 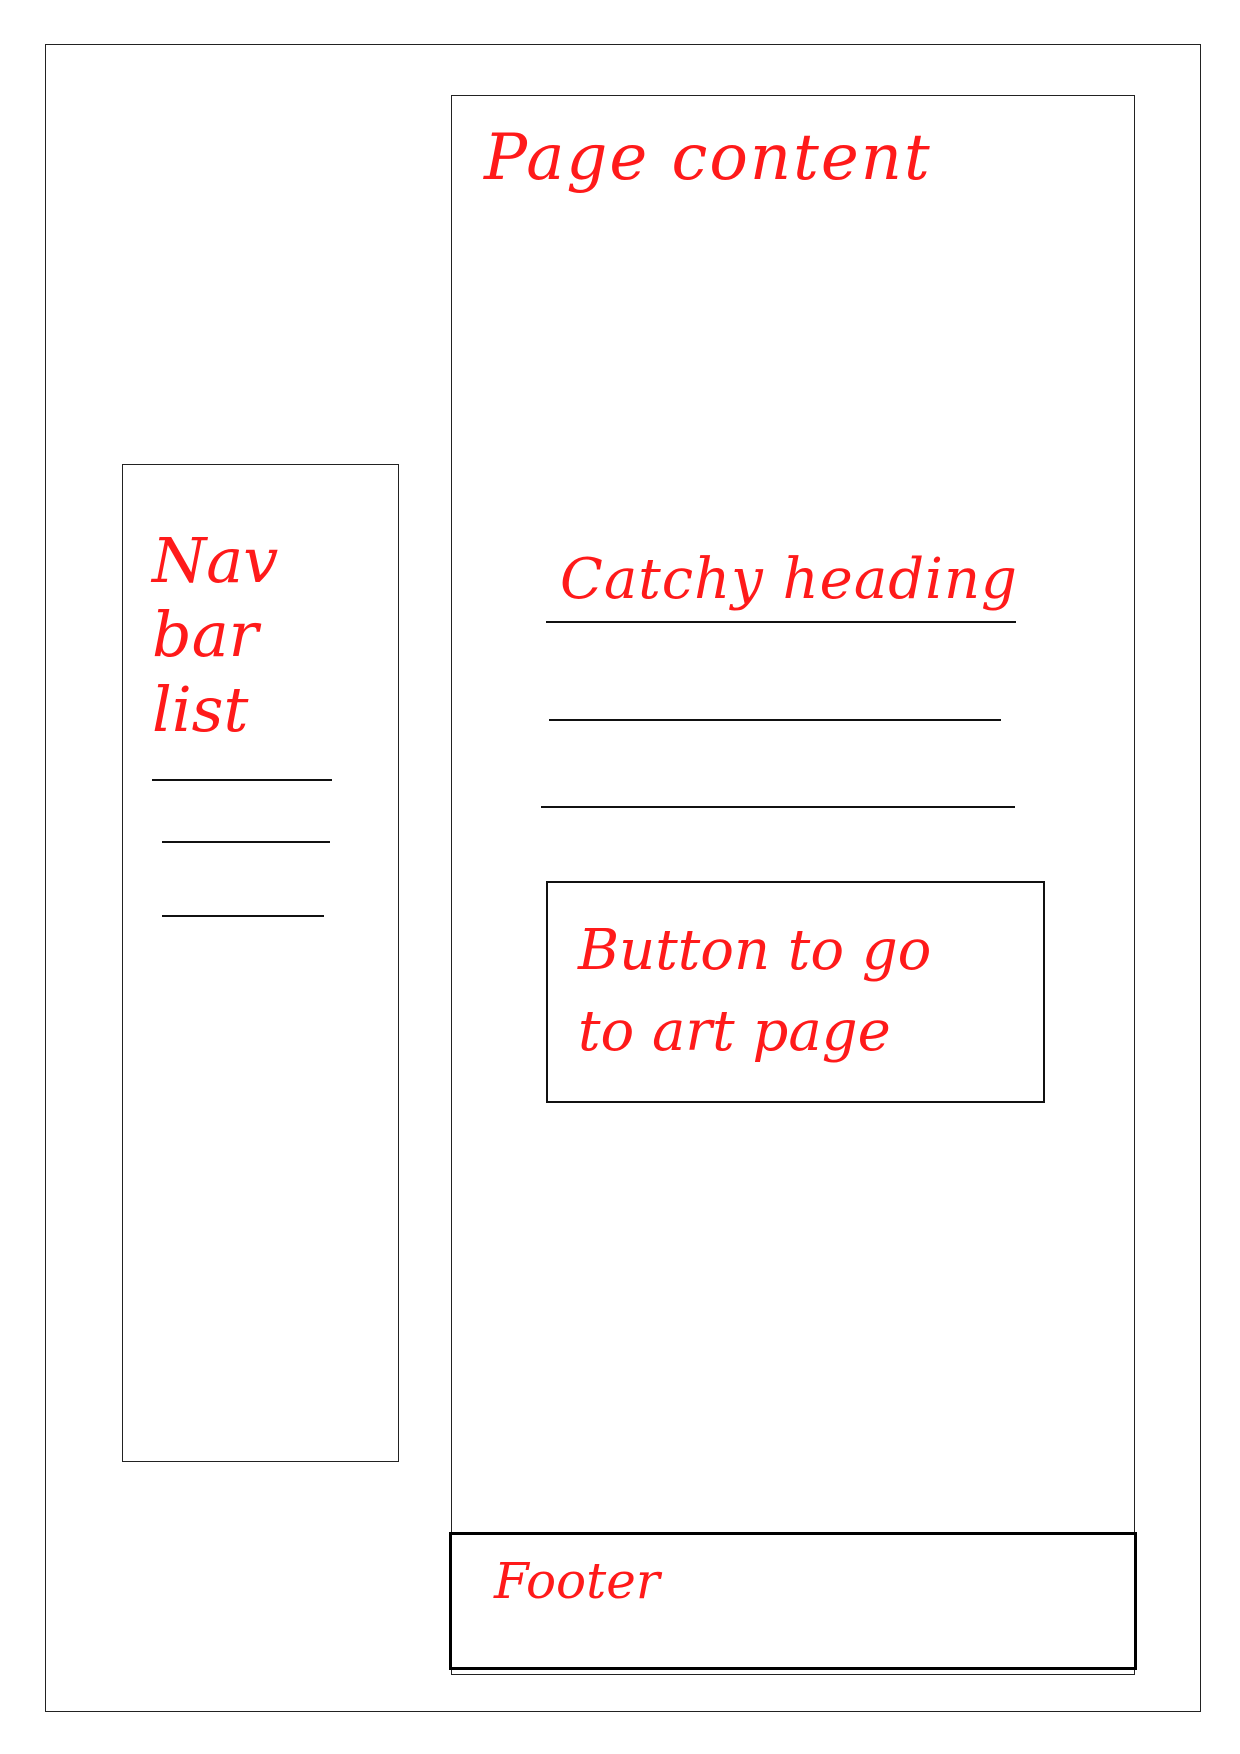 What do you see at coordinates (755, 991) in the screenshot?
I see `art-page-button-label: Button to go to art page` at bounding box center [755, 991].